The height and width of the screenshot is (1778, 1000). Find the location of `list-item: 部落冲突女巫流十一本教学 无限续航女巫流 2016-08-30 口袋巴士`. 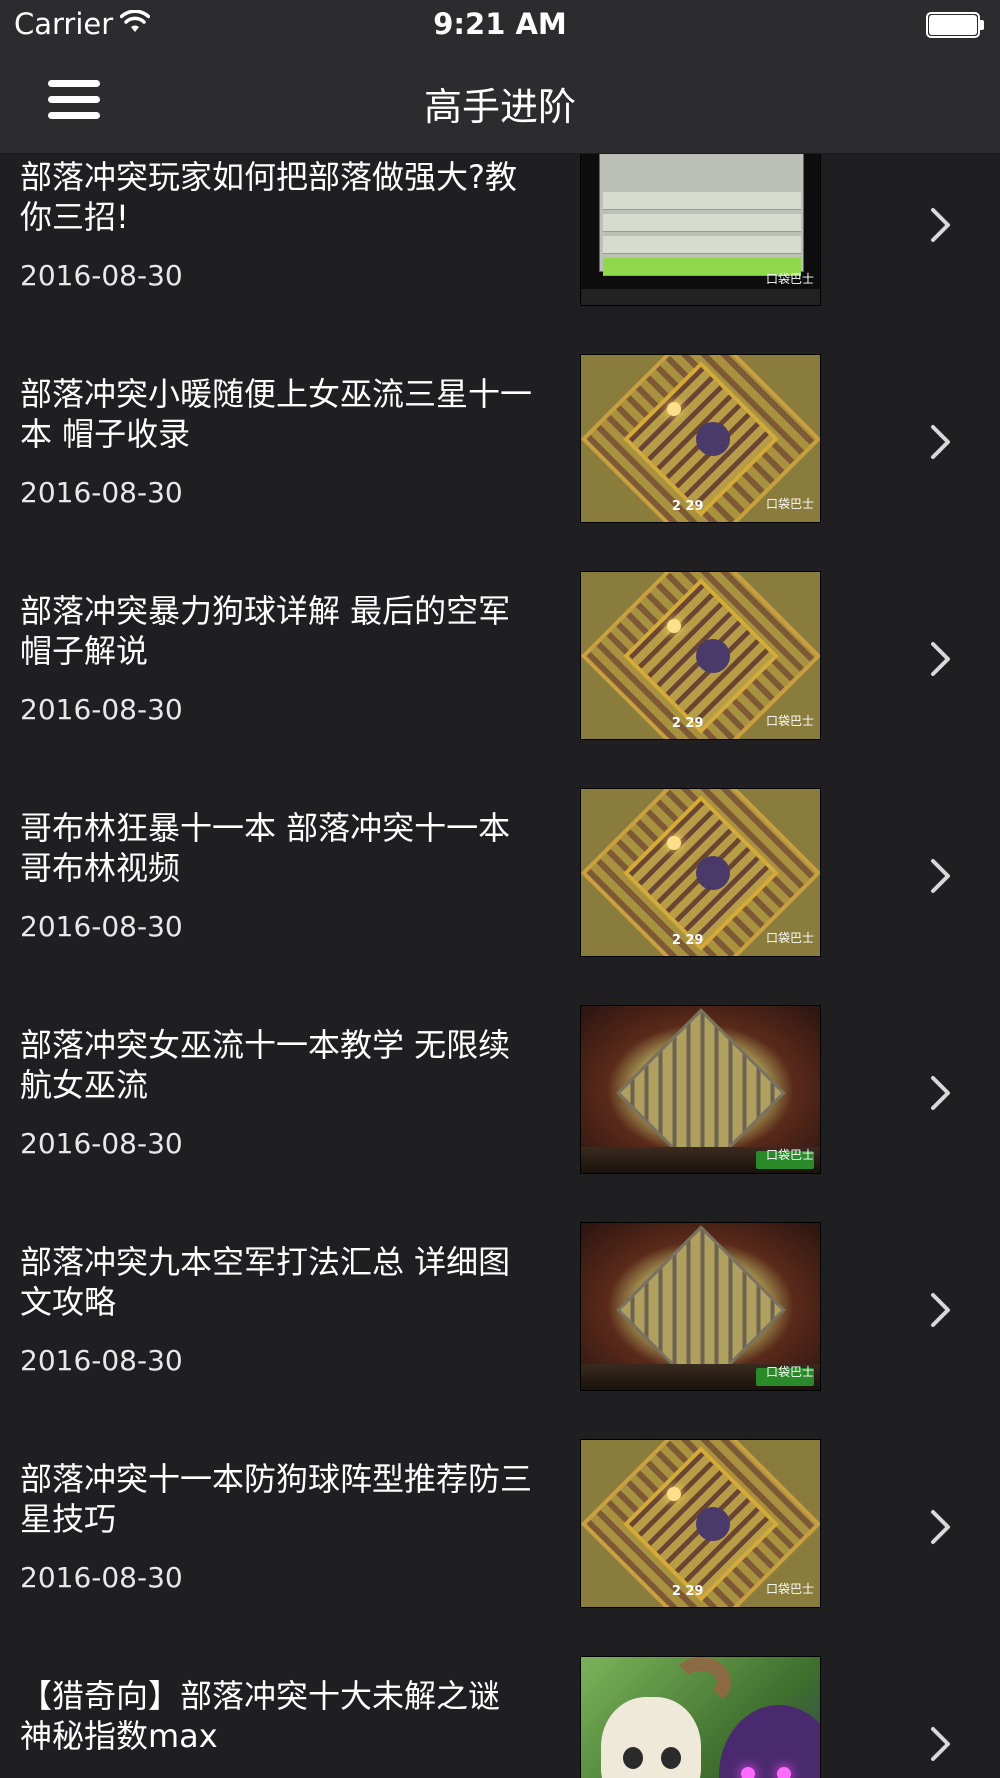

list-item: 部落冲突女巫流十一本教学 无限续航女巫流 2016-08-30 口袋巴士 is located at coordinates (500, 1095).